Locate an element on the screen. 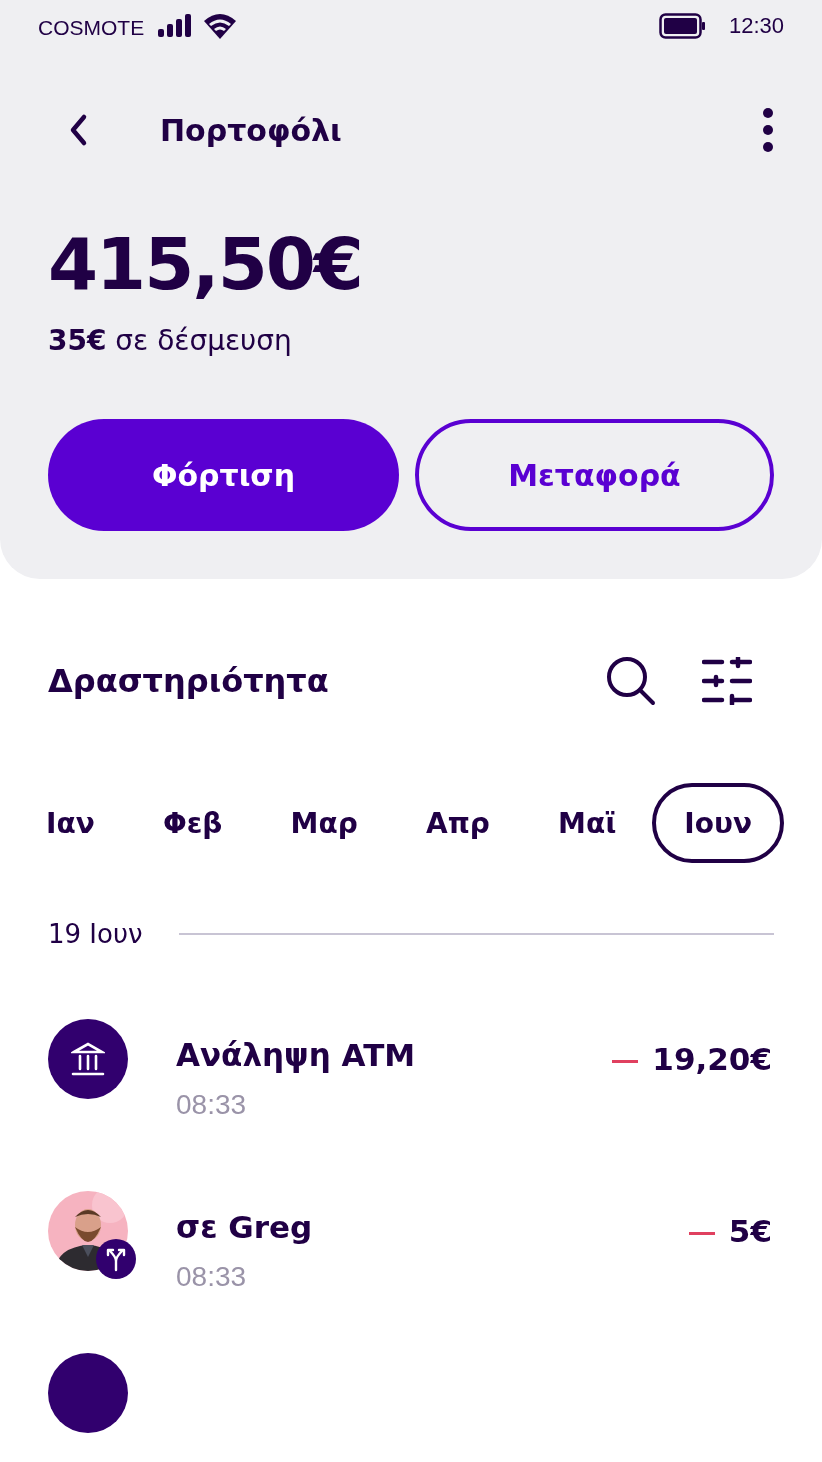 This screenshot has width=822, height=1462. transaction-title: σε Greg is located at coordinates (244, 1227).